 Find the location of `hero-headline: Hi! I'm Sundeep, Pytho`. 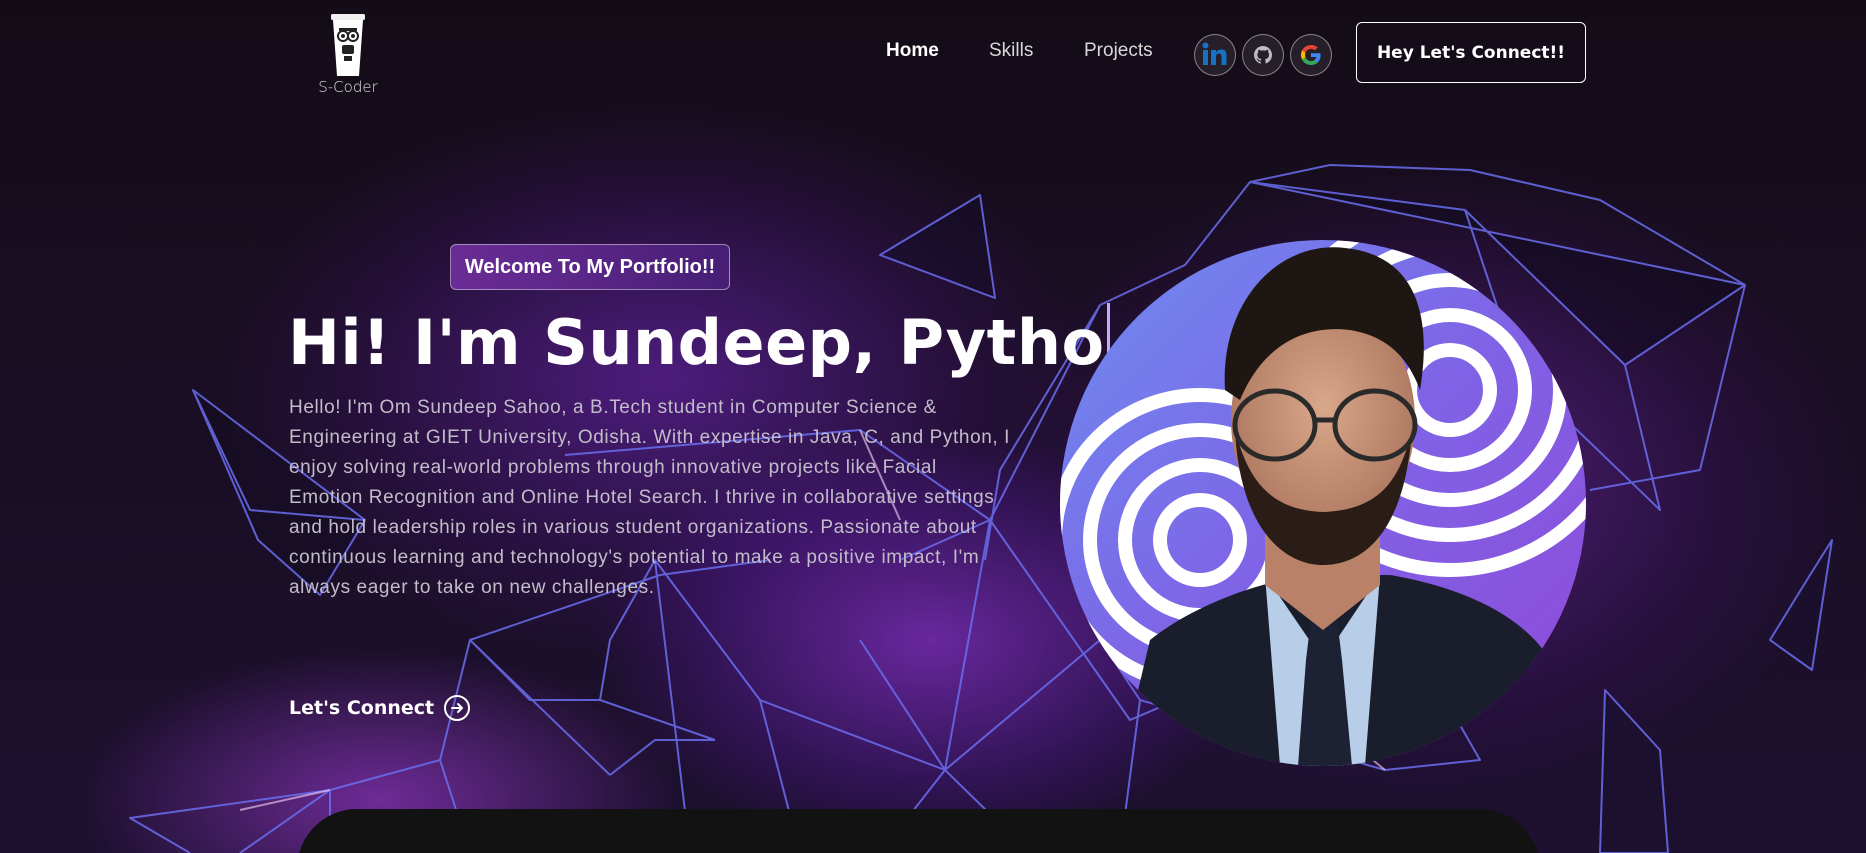

hero-headline: Hi! I'm Sundeep, Pytho is located at coordinates (699, 342).